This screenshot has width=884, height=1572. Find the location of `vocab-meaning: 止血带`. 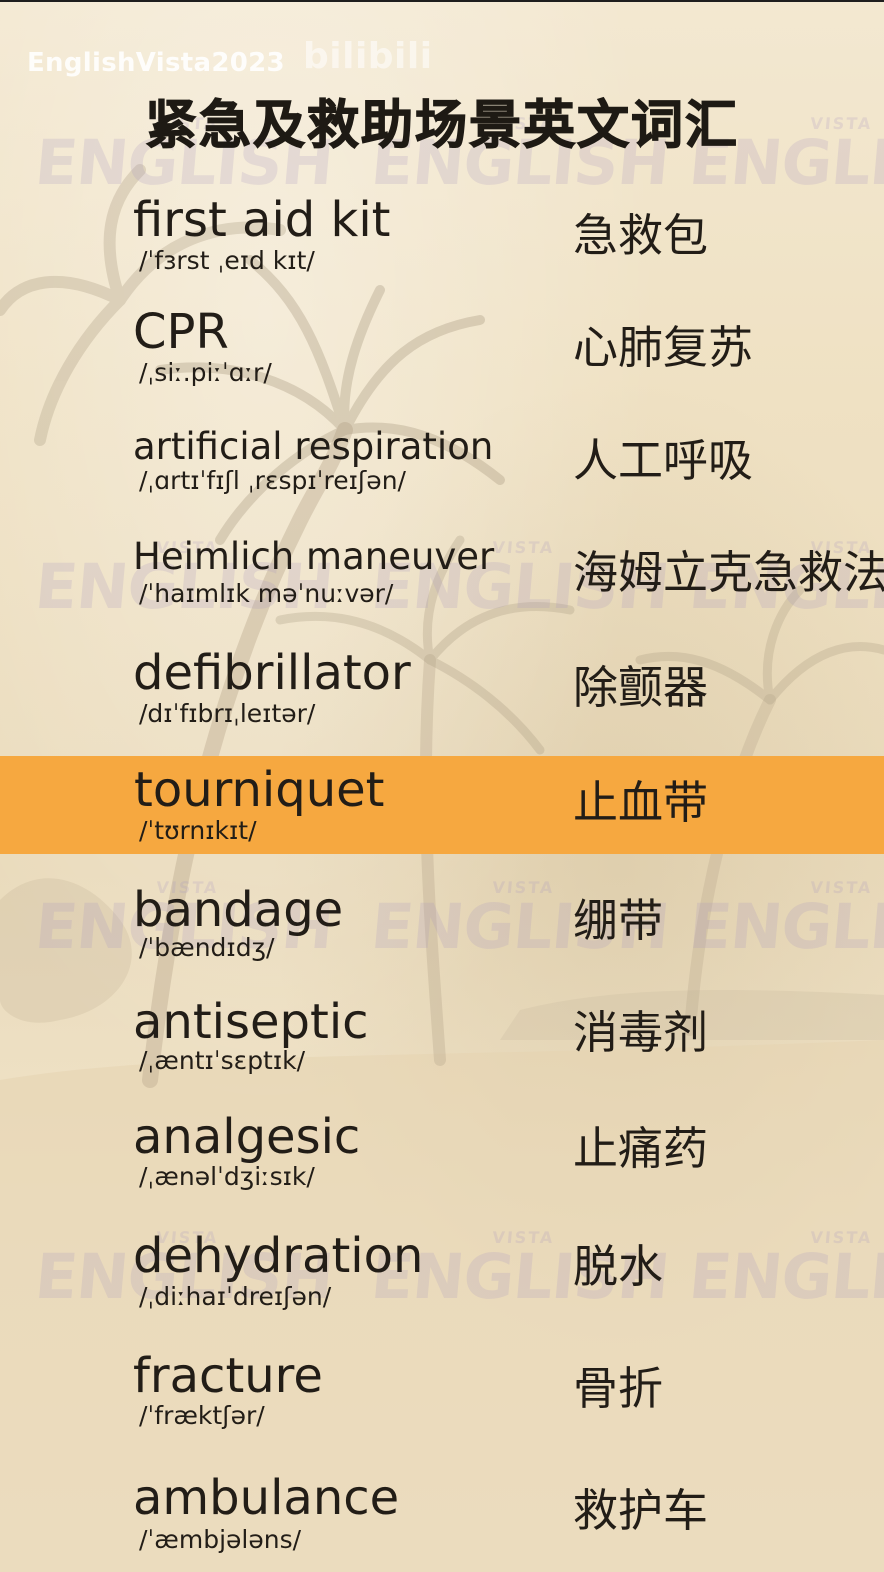

vocab-meaning: 止血带 is located at coordinates (641, 802).